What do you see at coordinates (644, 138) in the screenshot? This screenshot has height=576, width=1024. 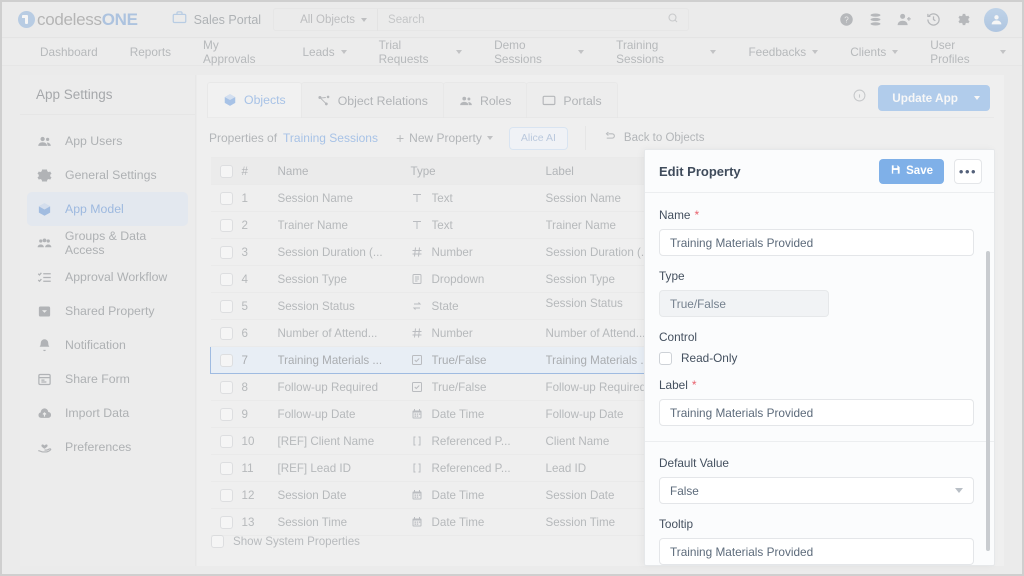 I see `back-to-objects-button: Back to Objects` at bounding box center [644, 138].